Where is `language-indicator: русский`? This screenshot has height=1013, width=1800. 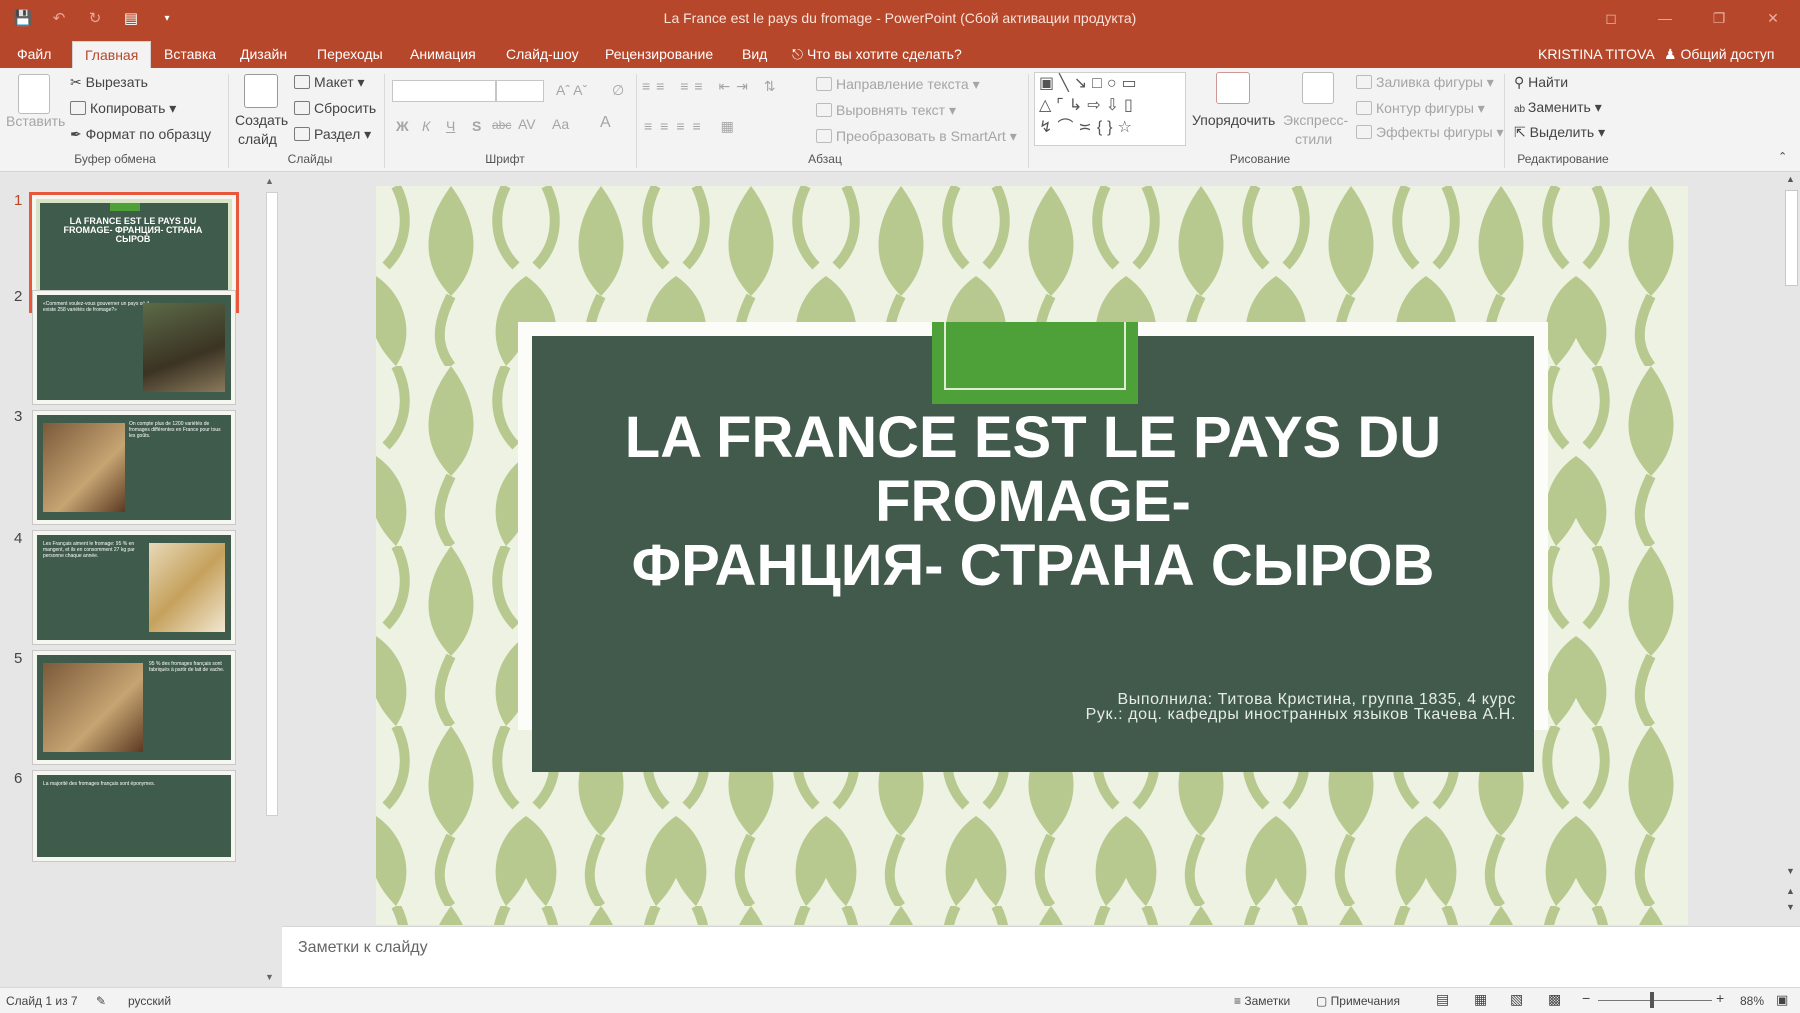 language-indicator: русский is located at coordinates (149, 1001).